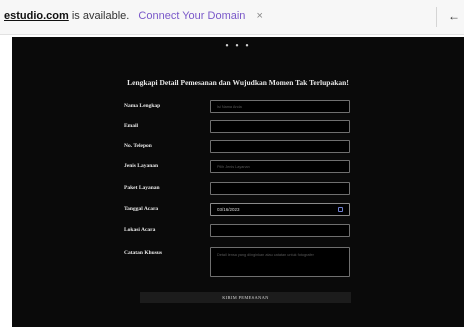 This screenshot has width=464, height=327. What do you see at coordinates (141, 209) in the screenshot?
I see `tanggal-label: Tanggal Acara` at bounding box center [141, 209].